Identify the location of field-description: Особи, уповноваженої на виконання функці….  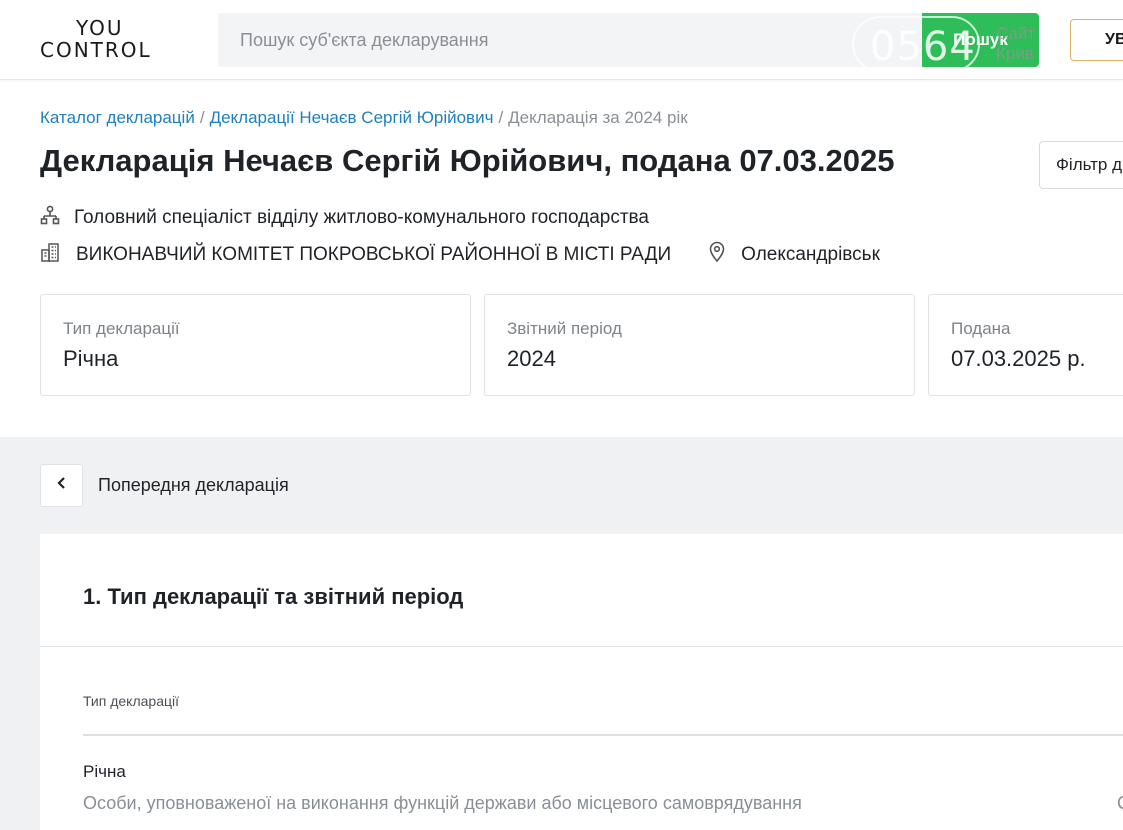
(442, 803).